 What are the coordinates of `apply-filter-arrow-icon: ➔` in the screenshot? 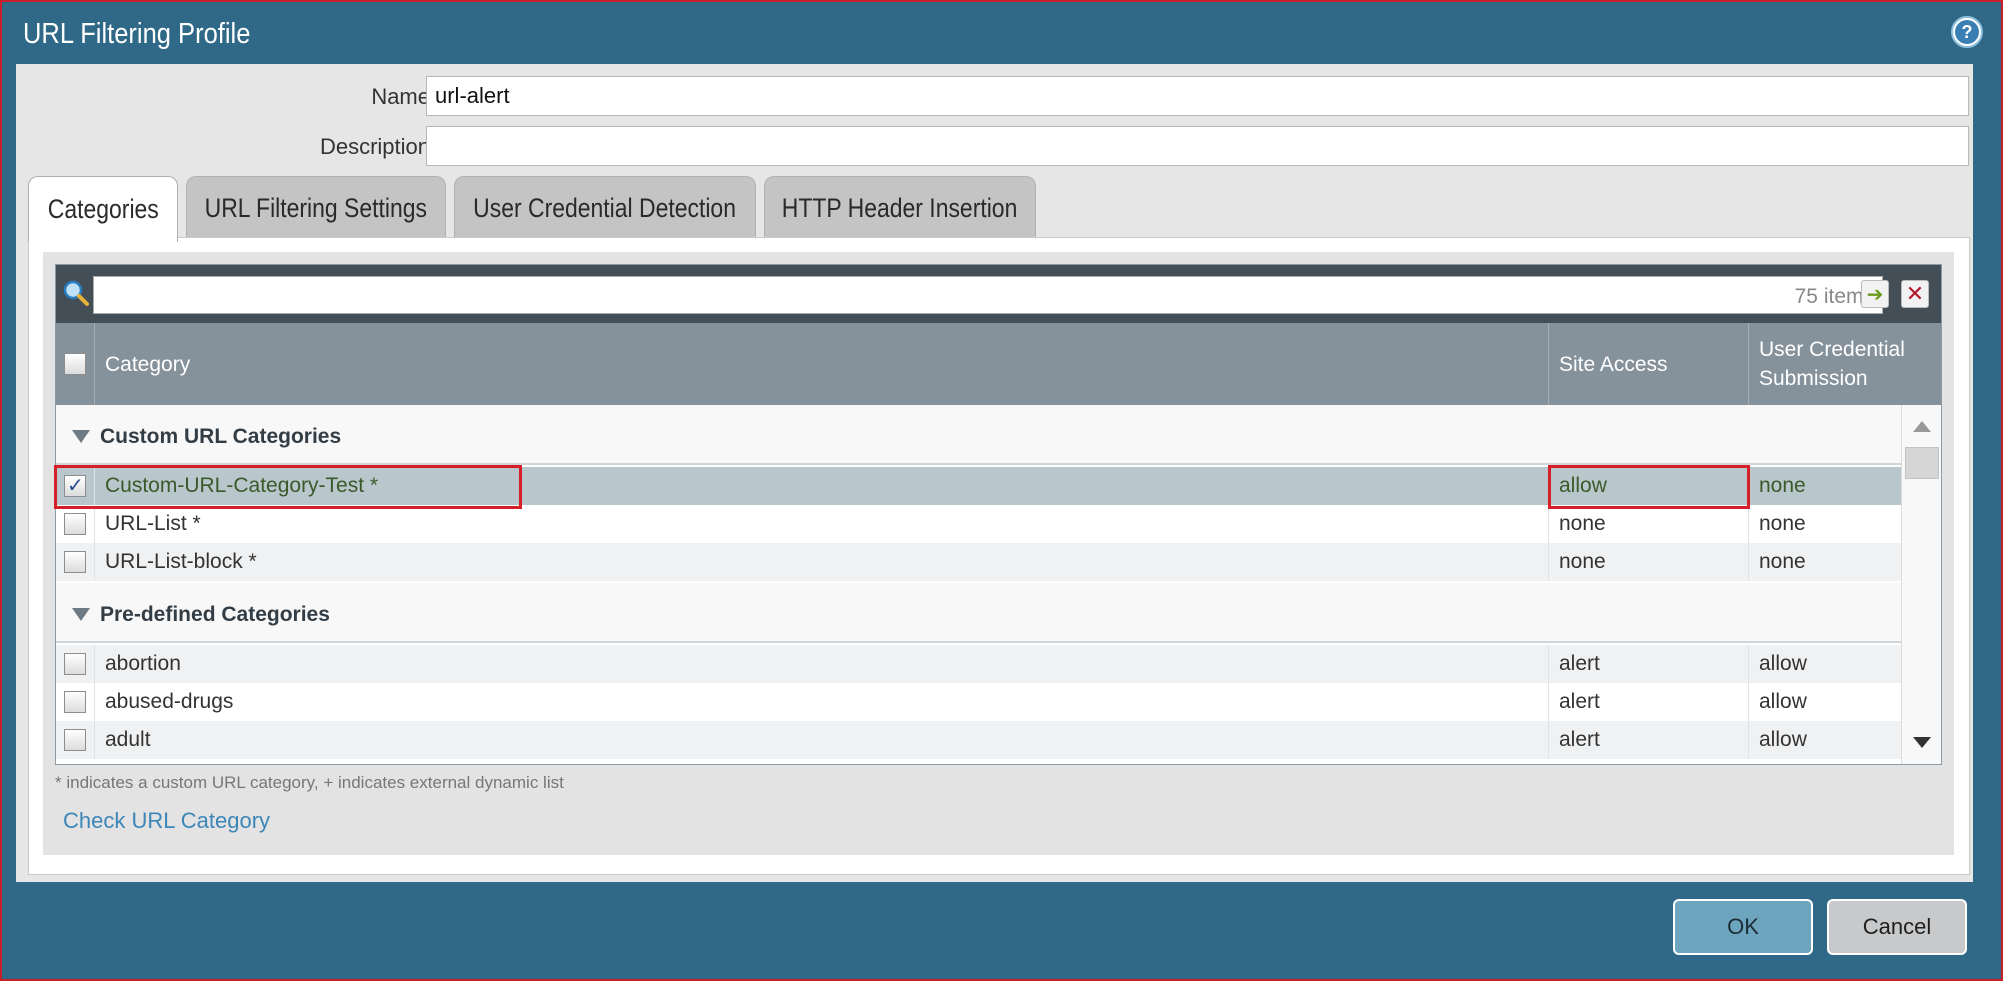 It's located at (1875, 294).